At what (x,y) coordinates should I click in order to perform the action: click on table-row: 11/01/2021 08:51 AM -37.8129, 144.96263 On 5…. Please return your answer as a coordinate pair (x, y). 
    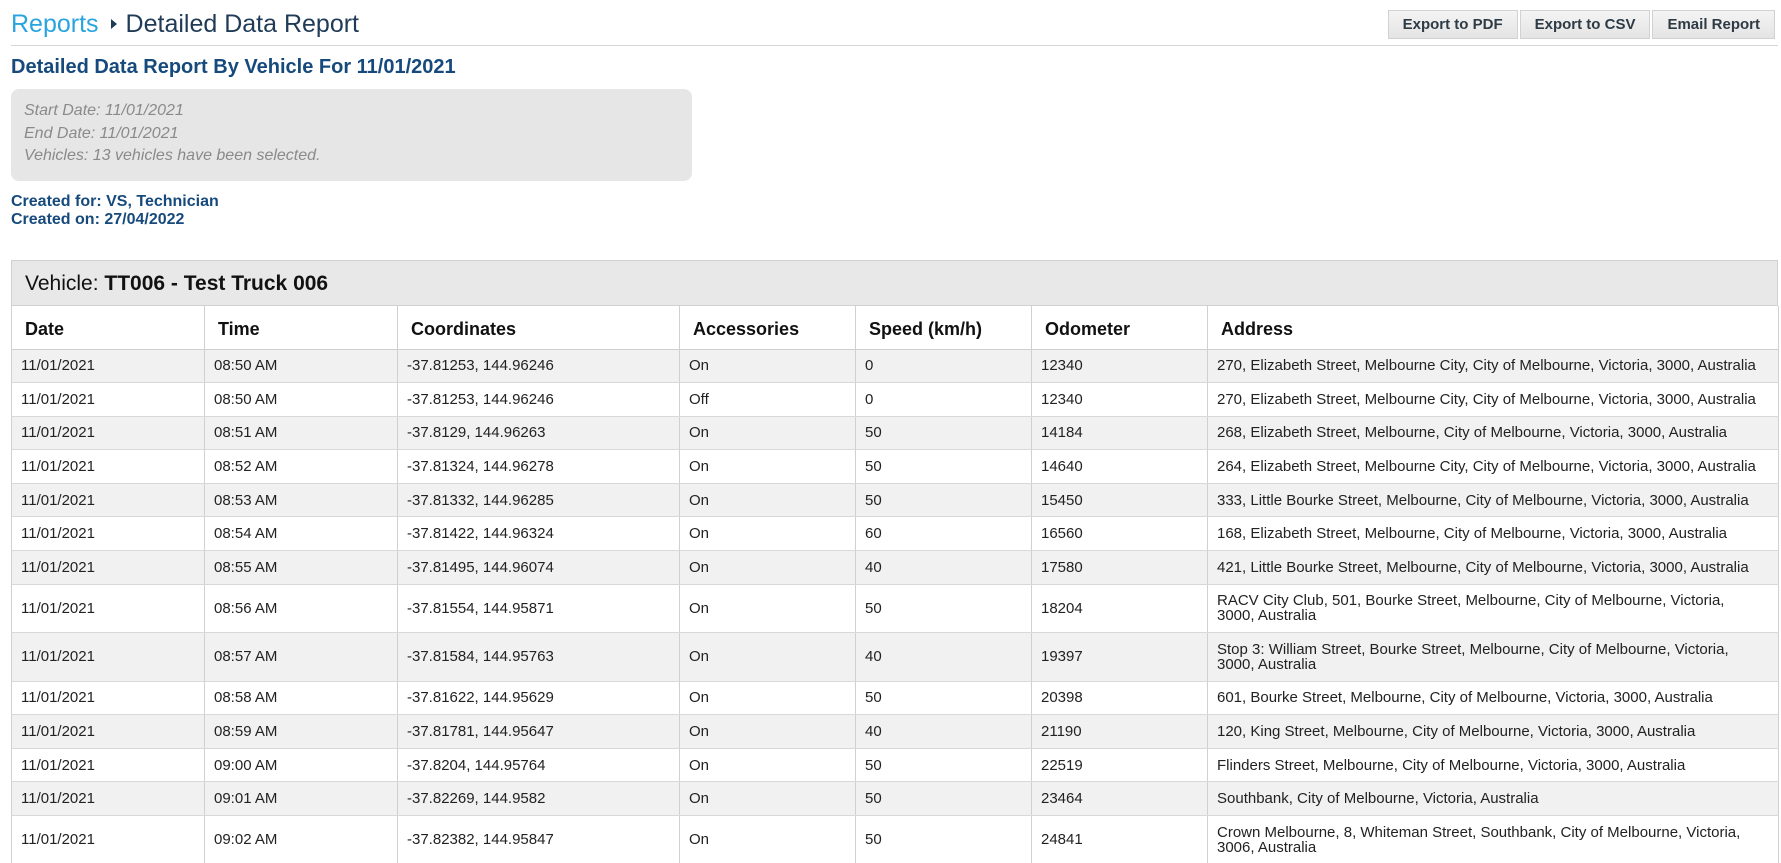
    Looking at the image, I should click on (895, 433).